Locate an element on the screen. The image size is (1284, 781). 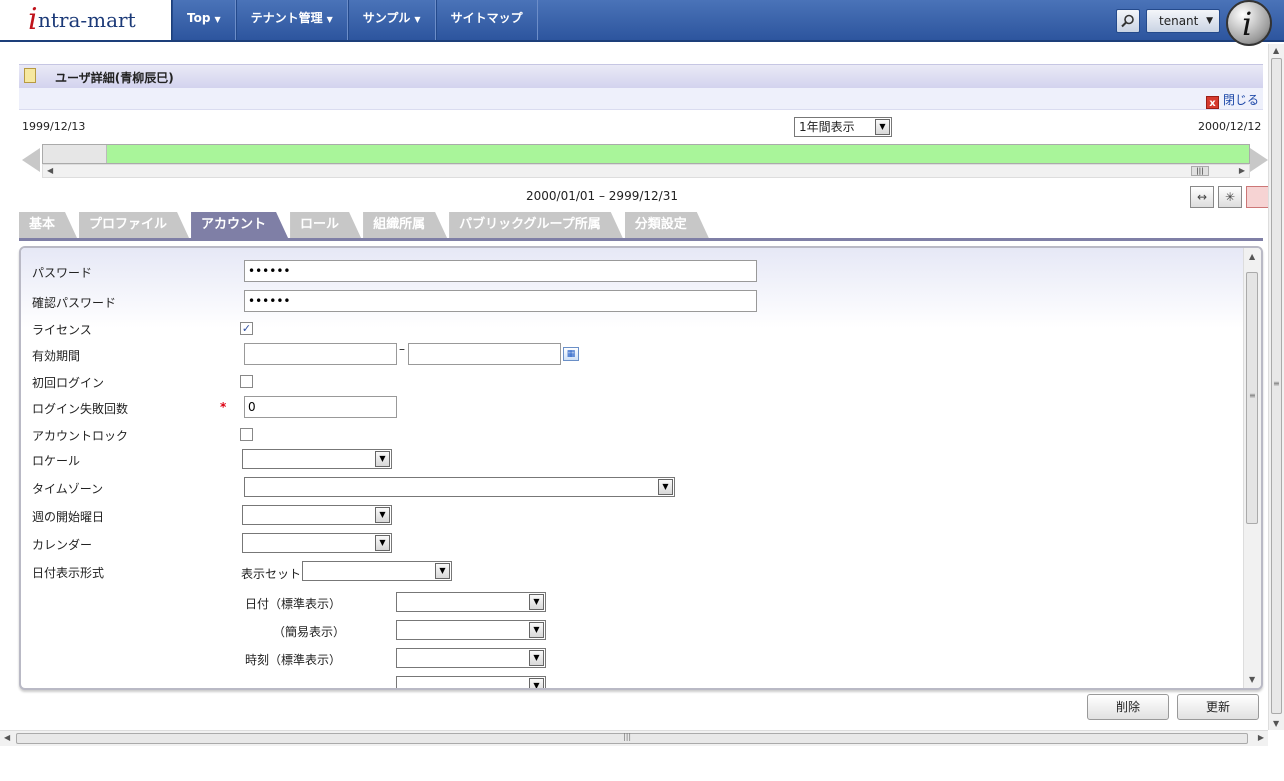
first-login-checkbox is located at coordinates (246, 381).